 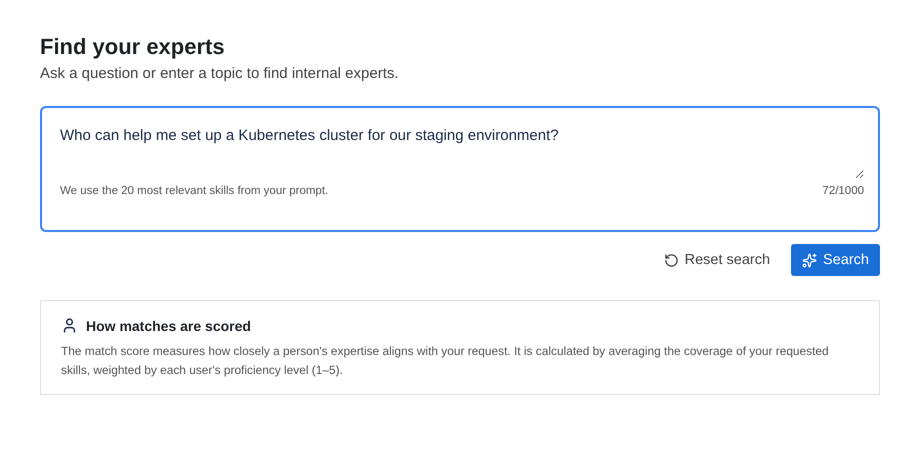 What do you see at coordinates (717, 260) in the screenshot?
I see `reset-button: Reset search` at bounding box center [717, 260].